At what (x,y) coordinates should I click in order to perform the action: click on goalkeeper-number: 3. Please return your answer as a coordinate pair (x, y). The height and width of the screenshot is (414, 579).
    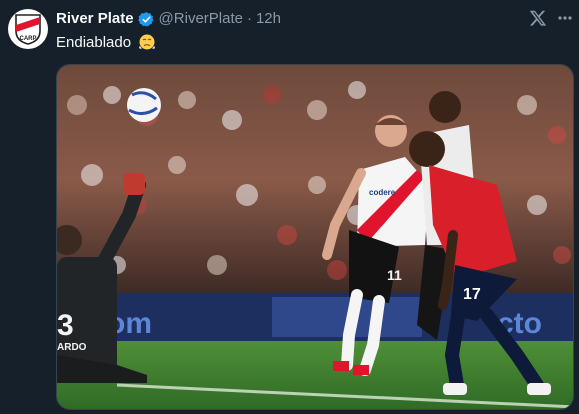
    Looking at the image, I should click on (65, 325).